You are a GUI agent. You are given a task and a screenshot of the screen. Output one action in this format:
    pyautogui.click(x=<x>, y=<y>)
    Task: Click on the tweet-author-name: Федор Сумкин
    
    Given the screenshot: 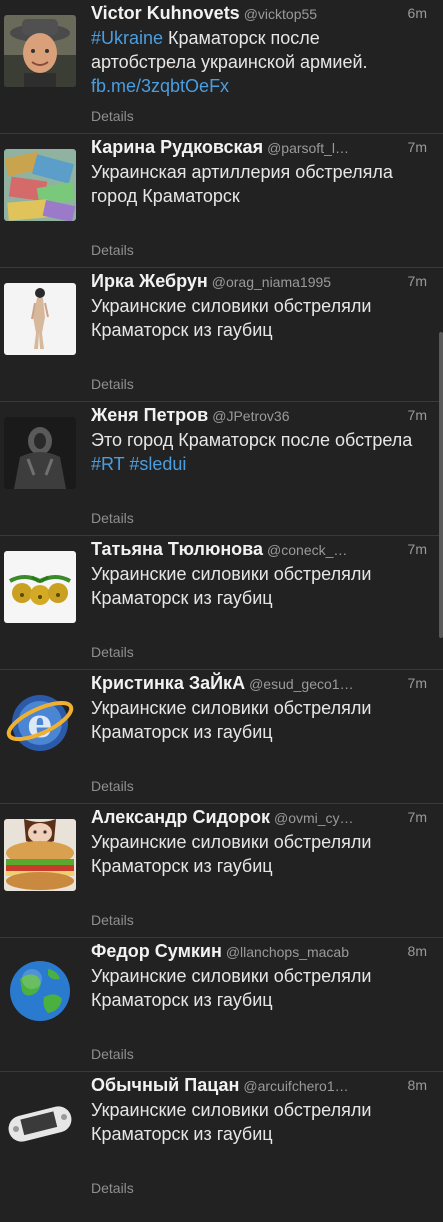 What is the action you would take?
    pyautogui.click(x=156, y=951)
    